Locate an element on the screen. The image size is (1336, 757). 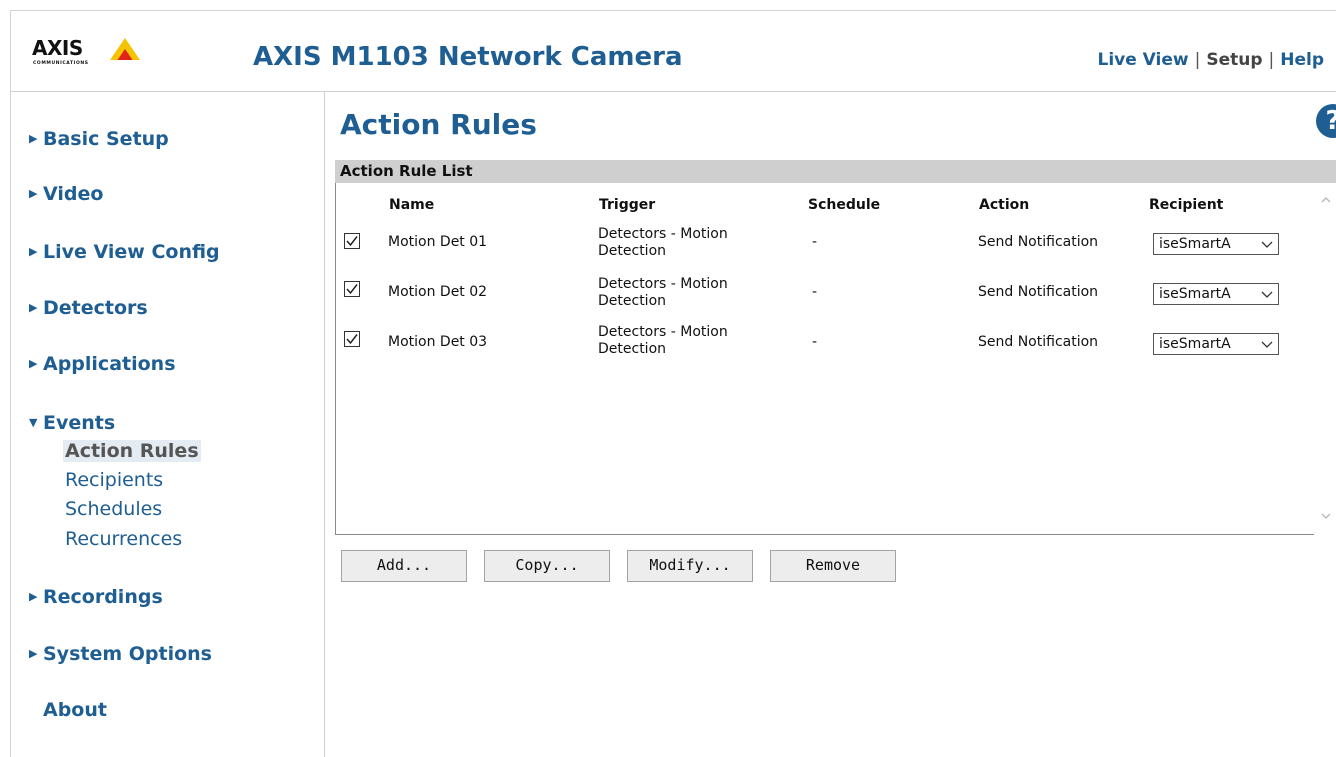
column-header-recipient: Recipient is located at coordinates (1186, 205).